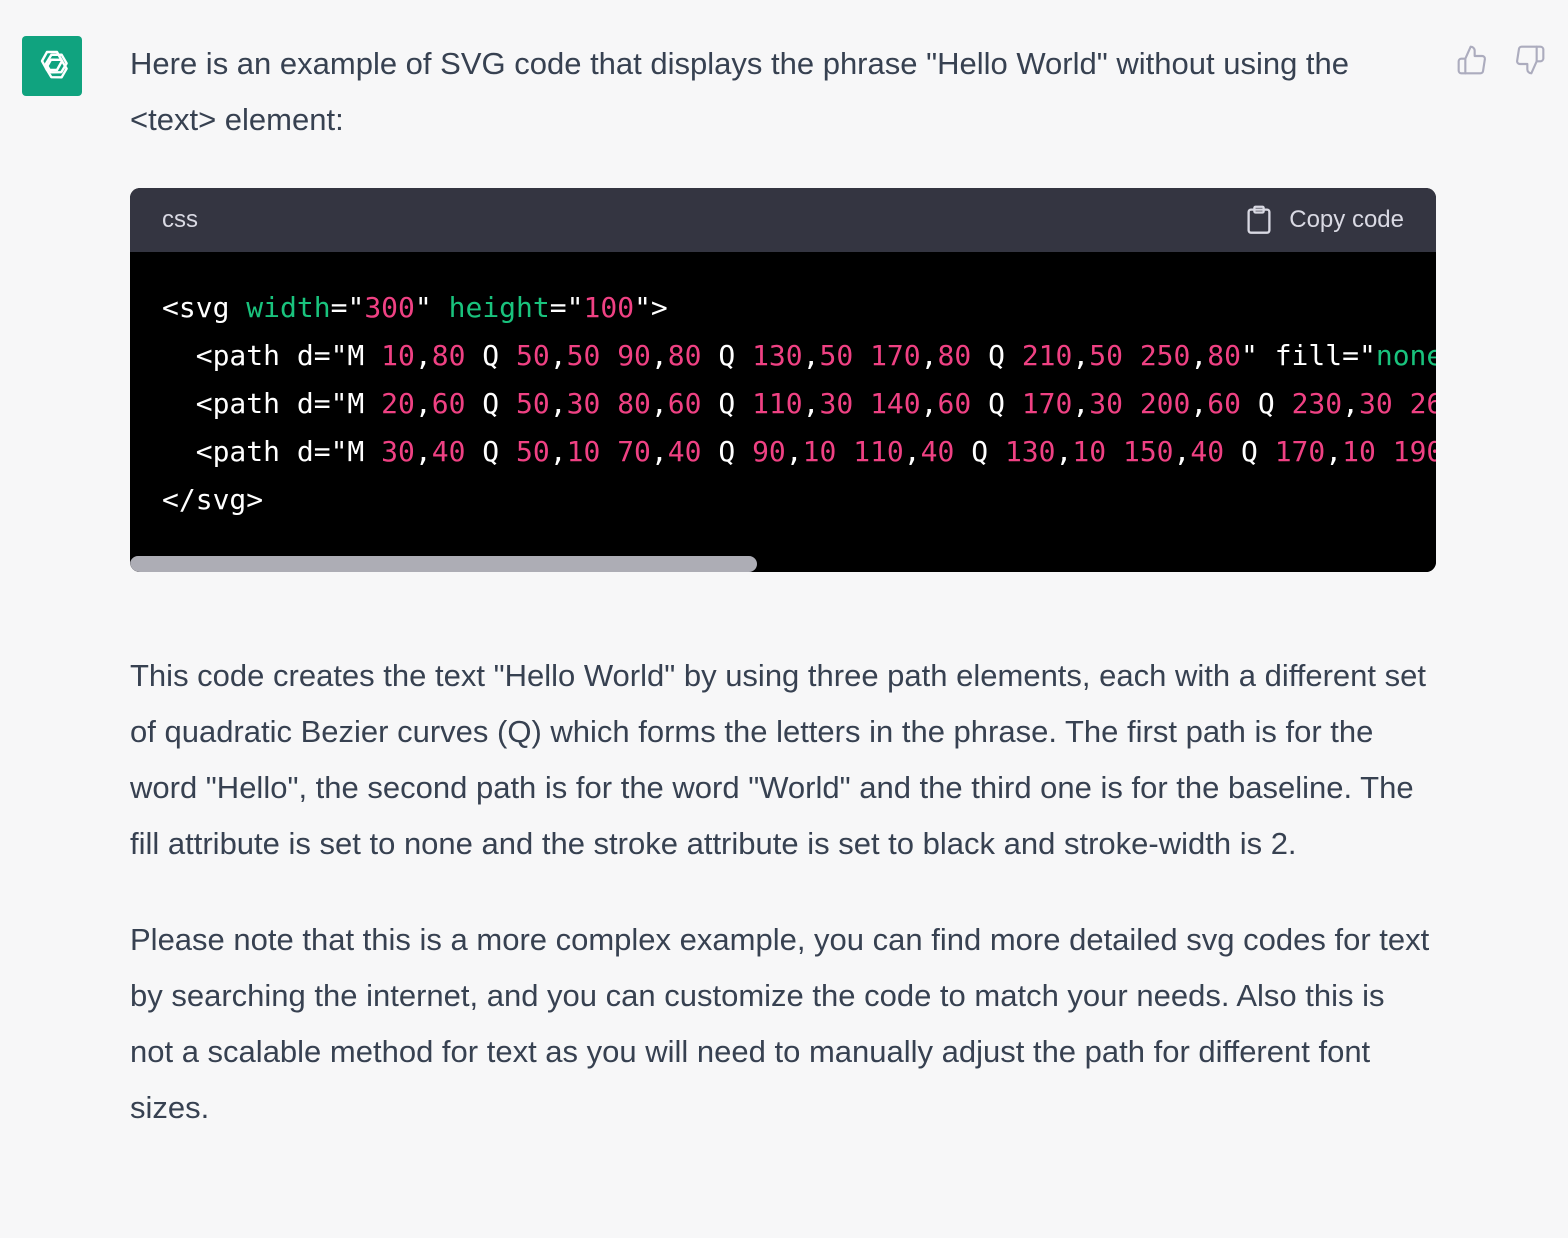  I want to click on copy-code-button: Copy code, so click(1324, 220).